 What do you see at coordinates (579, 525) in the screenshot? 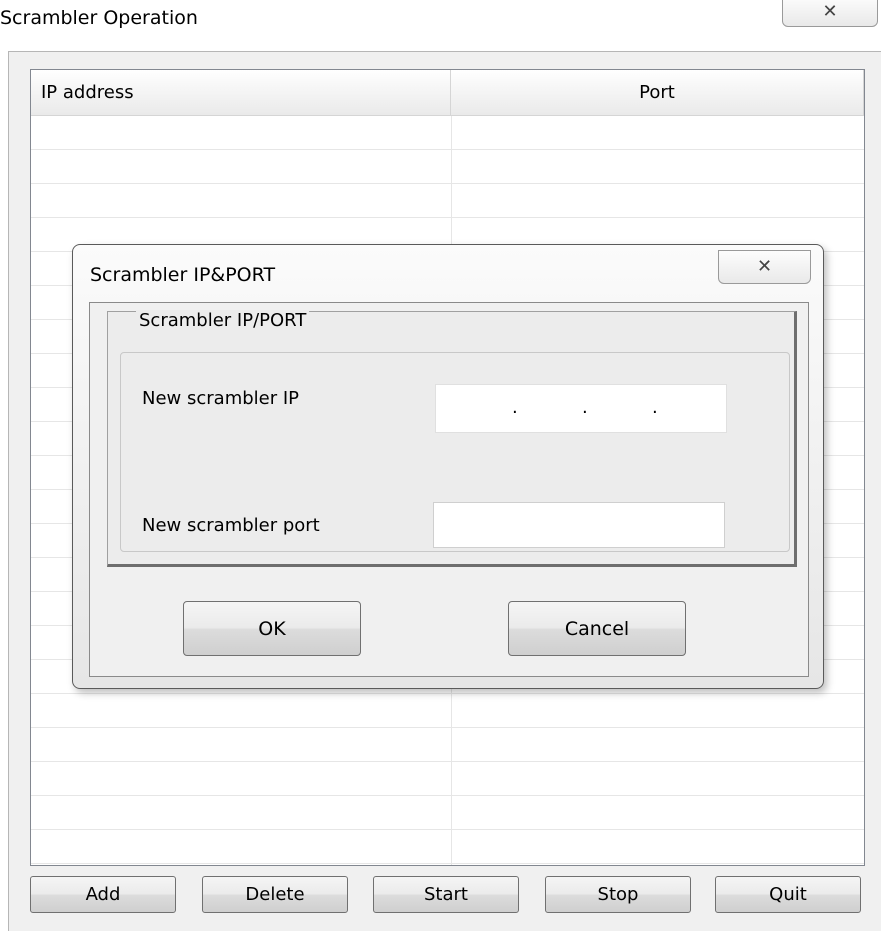
I see `port-input` at bounding box center [579, 525].